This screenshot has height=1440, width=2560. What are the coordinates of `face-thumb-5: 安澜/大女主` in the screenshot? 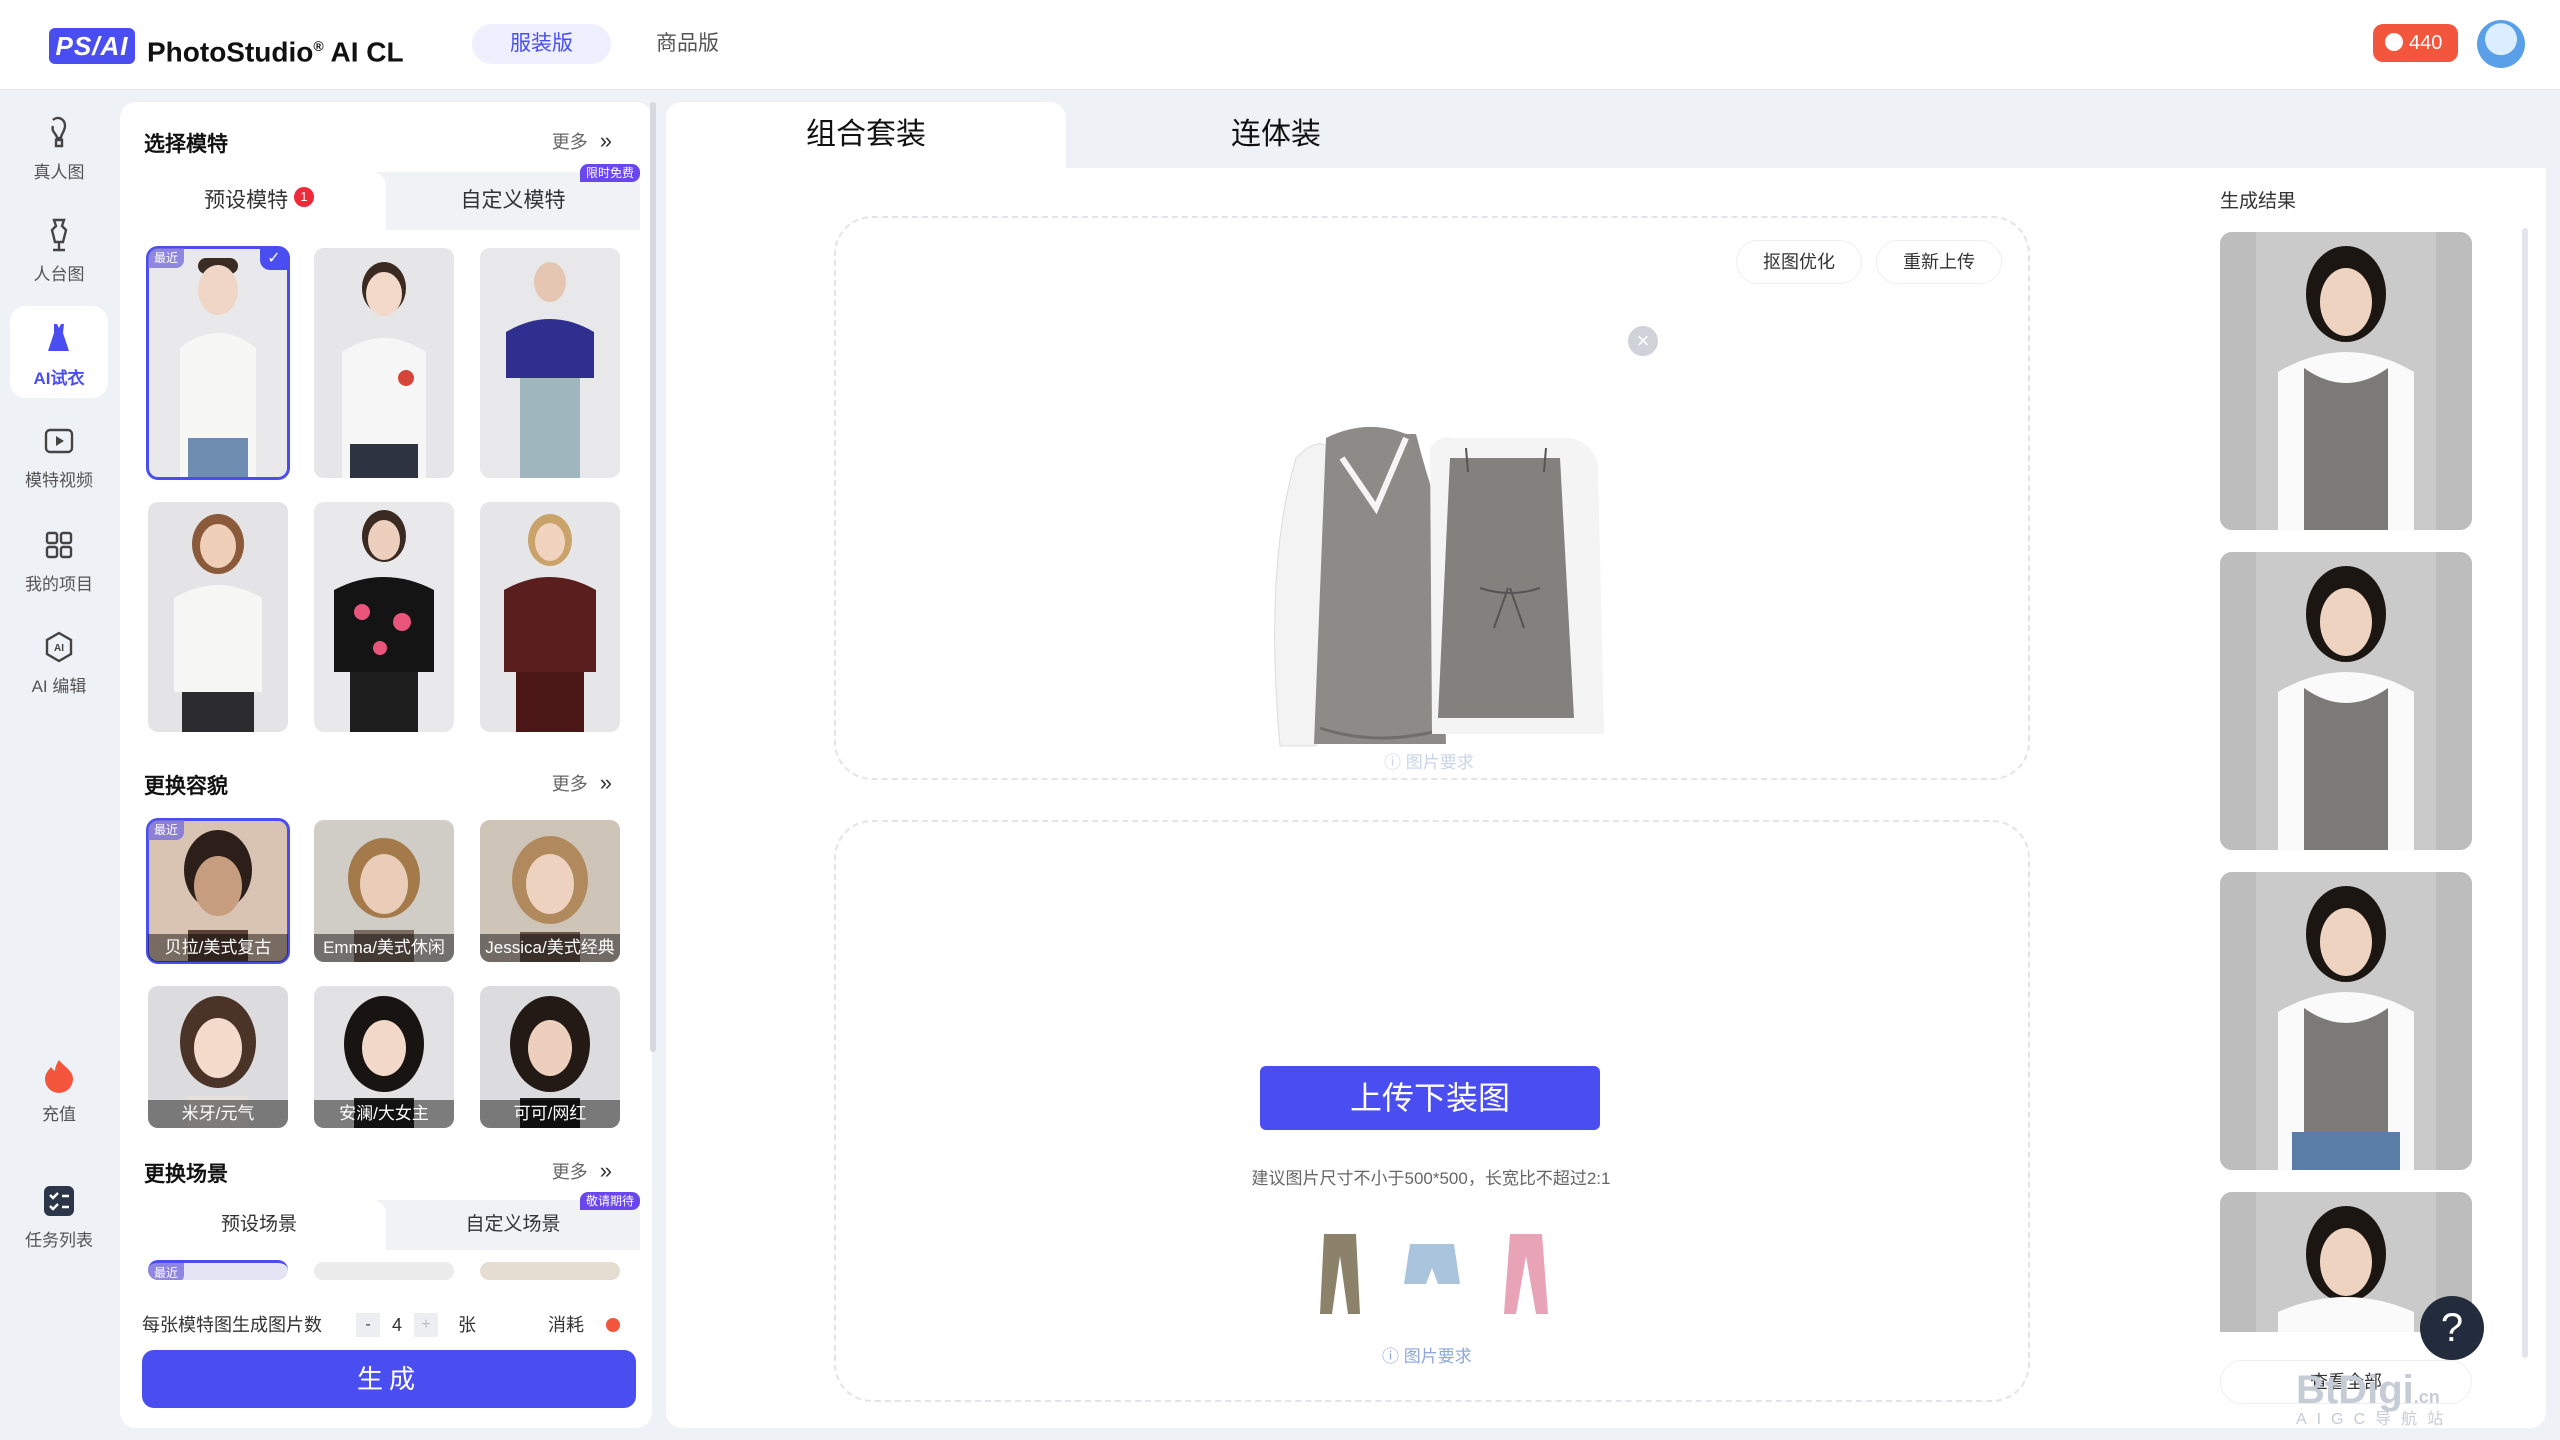 It's located at (384, 1057).